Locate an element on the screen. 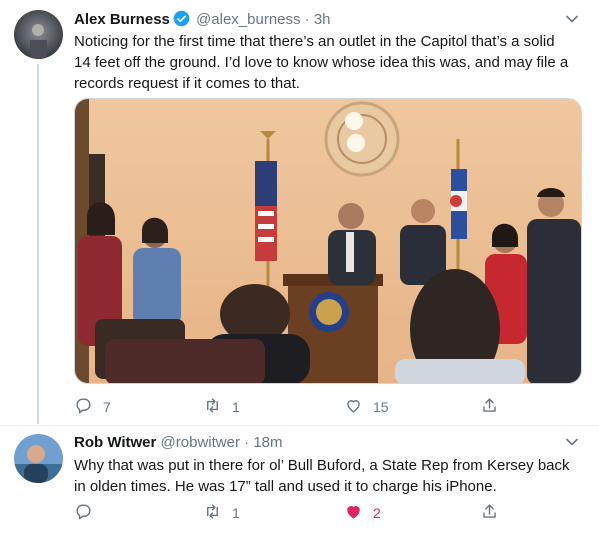 Image resolution: width=599 pixels, height=535 pixels. tweet-actions: 1 2 is located at coordinates (289, 513).